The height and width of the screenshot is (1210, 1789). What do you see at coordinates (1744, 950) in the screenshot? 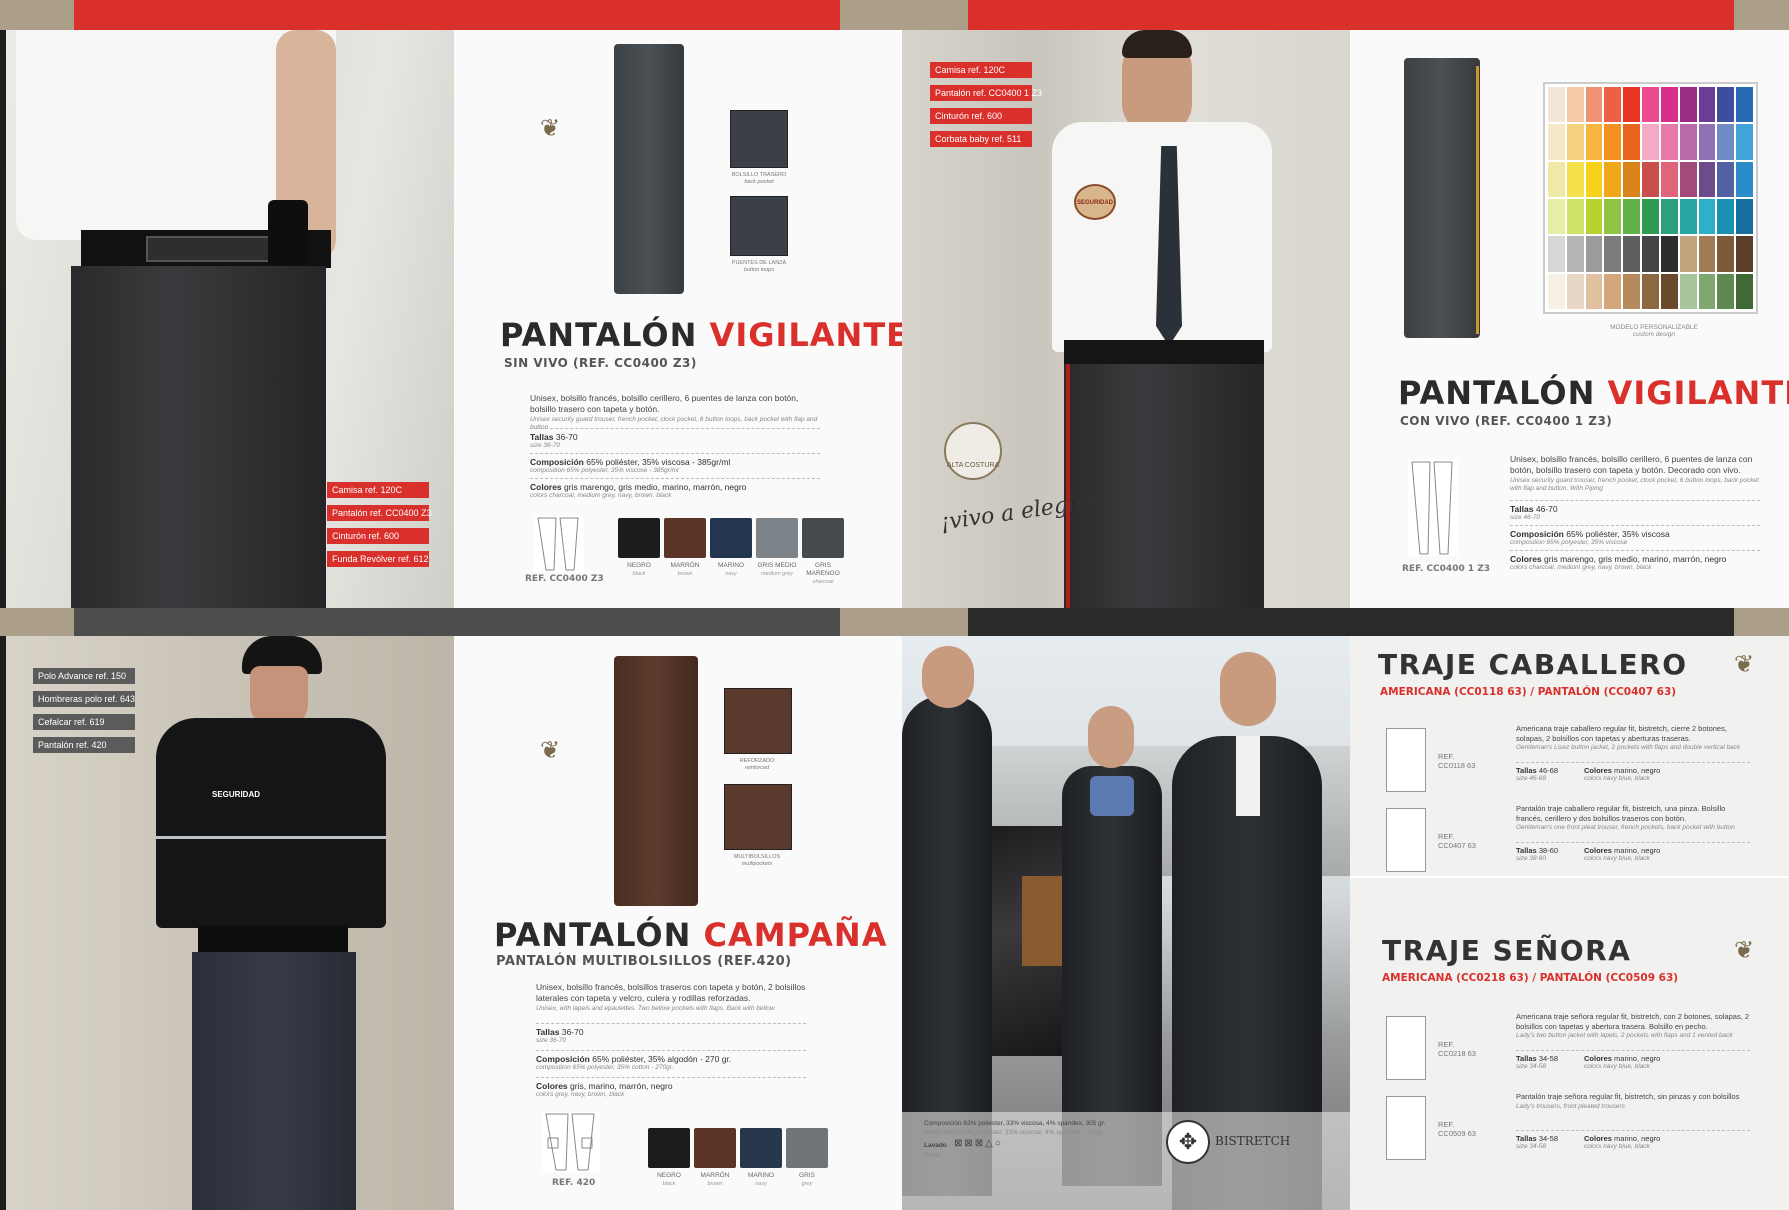
I see `cotton-icon-4: ❦` at bounding box center [1744, 950].